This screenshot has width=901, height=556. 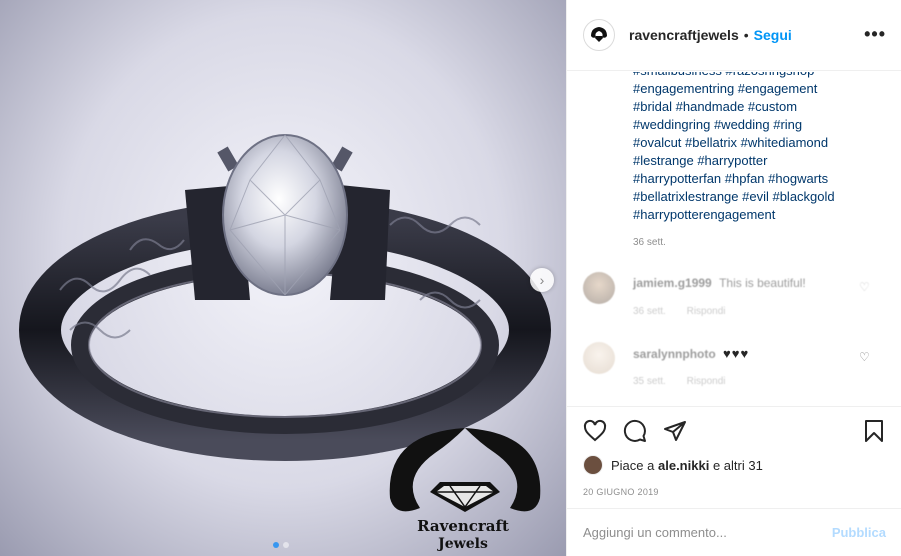 I want to click on follow-button: Segui, so click(x=773, y=35).